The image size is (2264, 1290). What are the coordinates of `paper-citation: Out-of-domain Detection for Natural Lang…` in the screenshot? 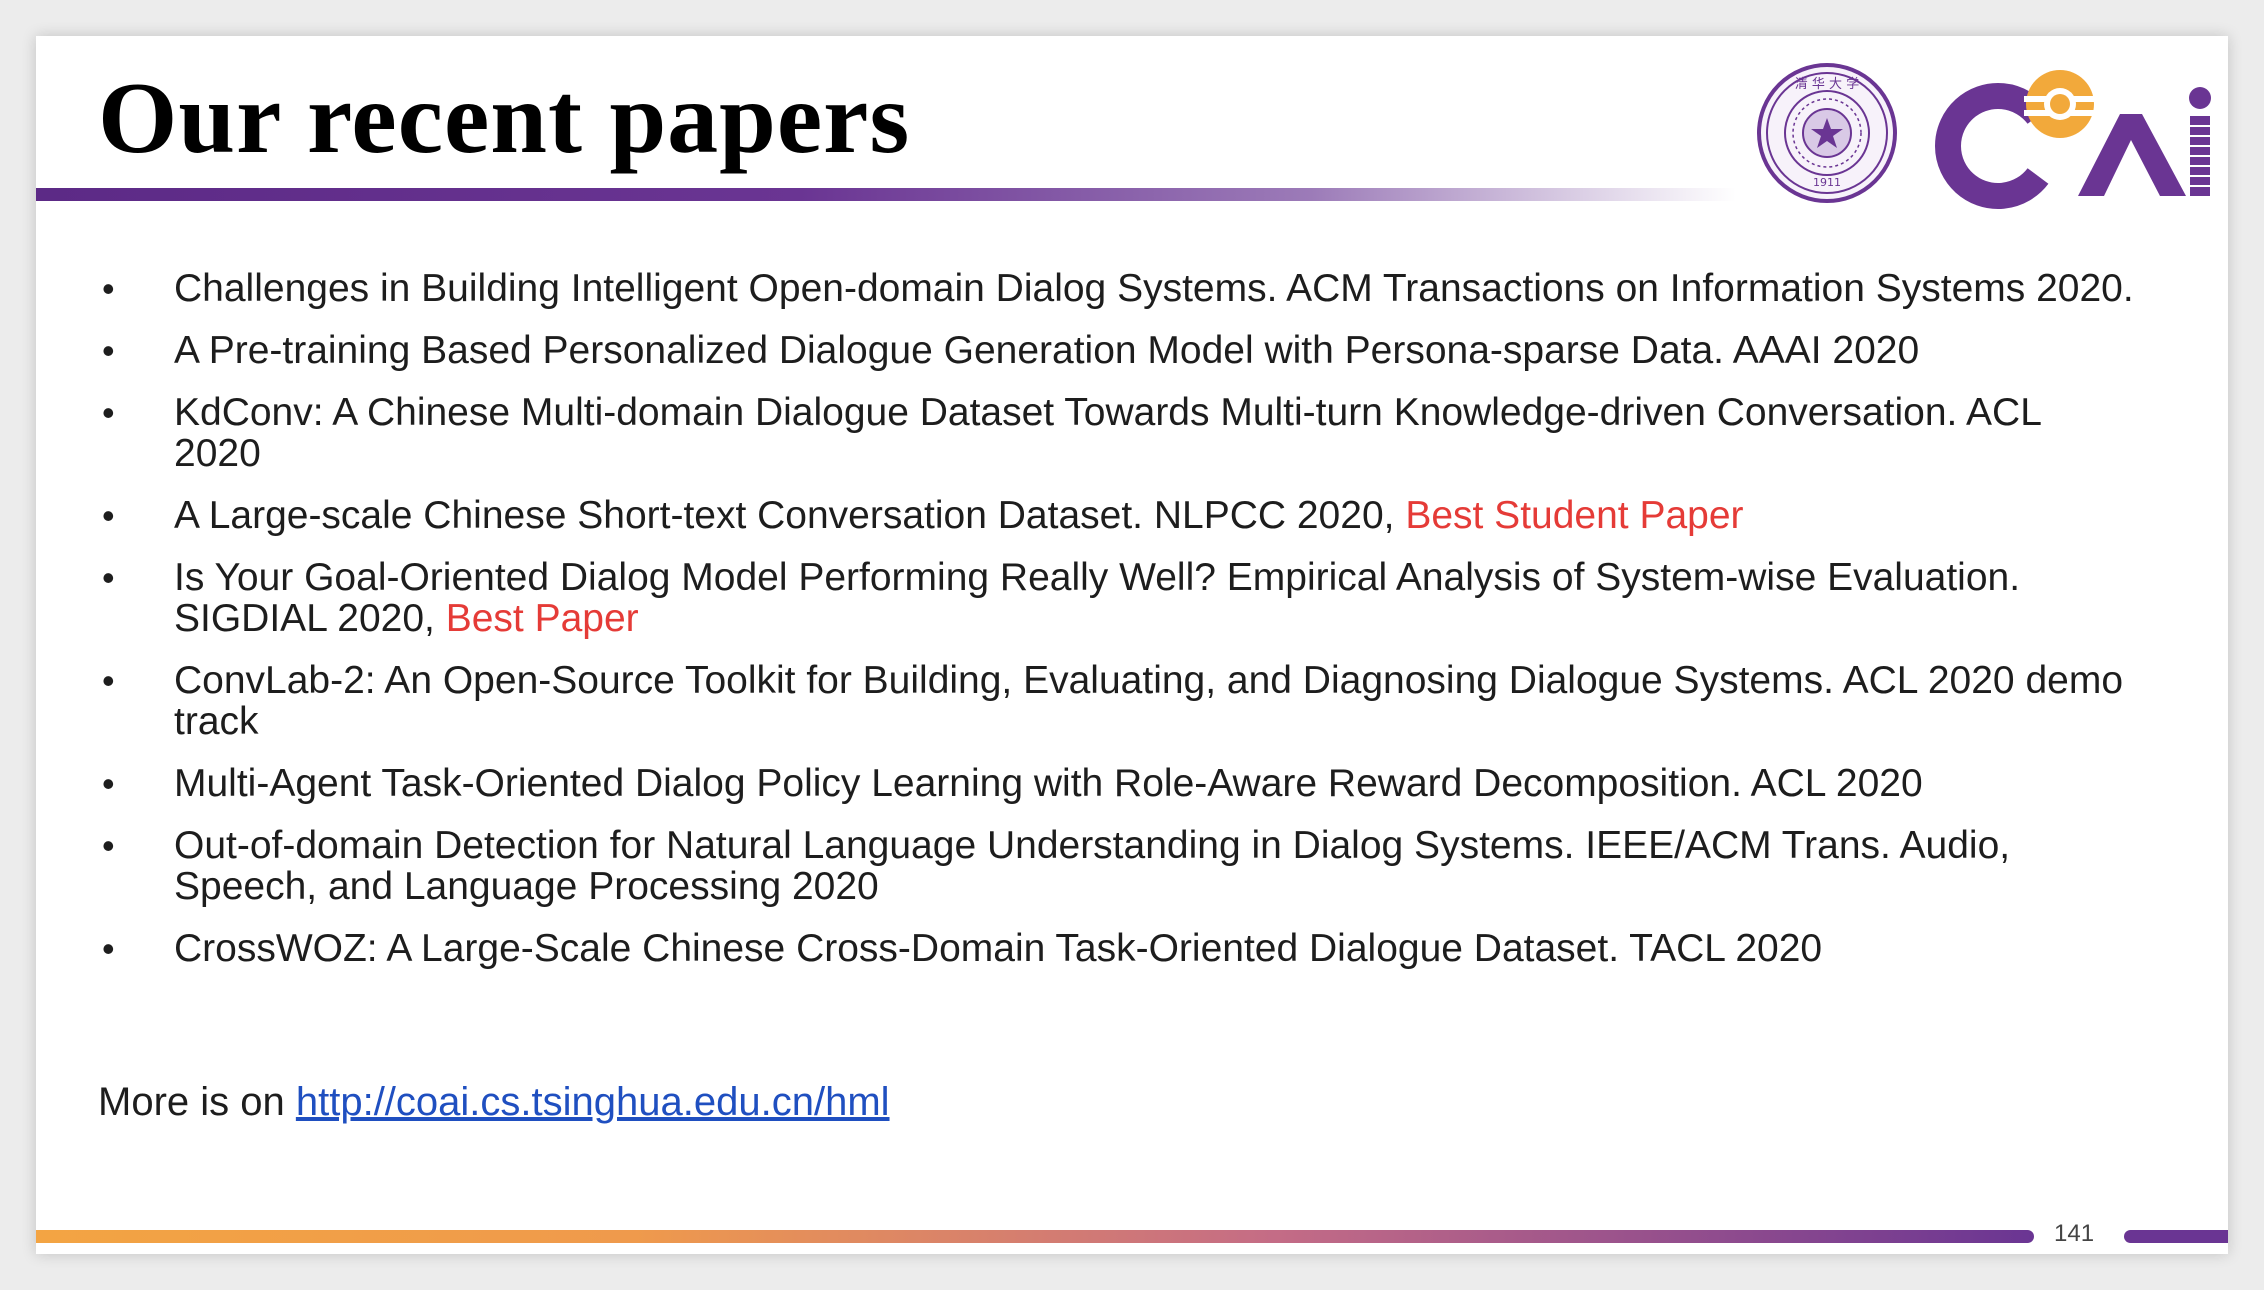 It's located at (1092, 866).